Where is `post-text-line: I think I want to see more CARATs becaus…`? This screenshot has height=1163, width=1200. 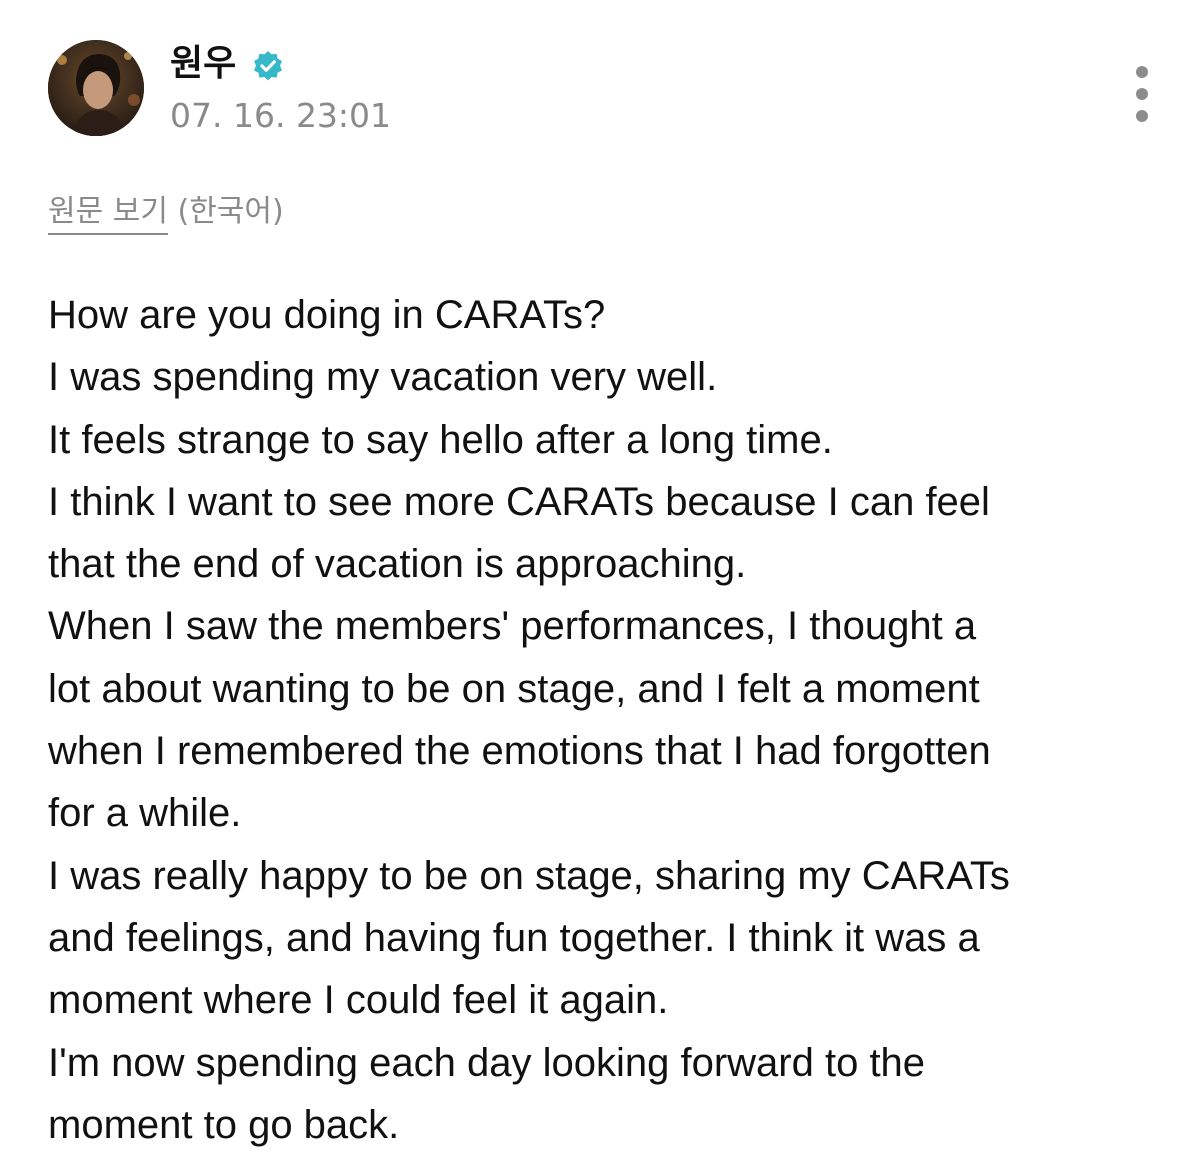 post-text-line: I think I want to see more CARATs becaus… is located at coordinates (519, 501).